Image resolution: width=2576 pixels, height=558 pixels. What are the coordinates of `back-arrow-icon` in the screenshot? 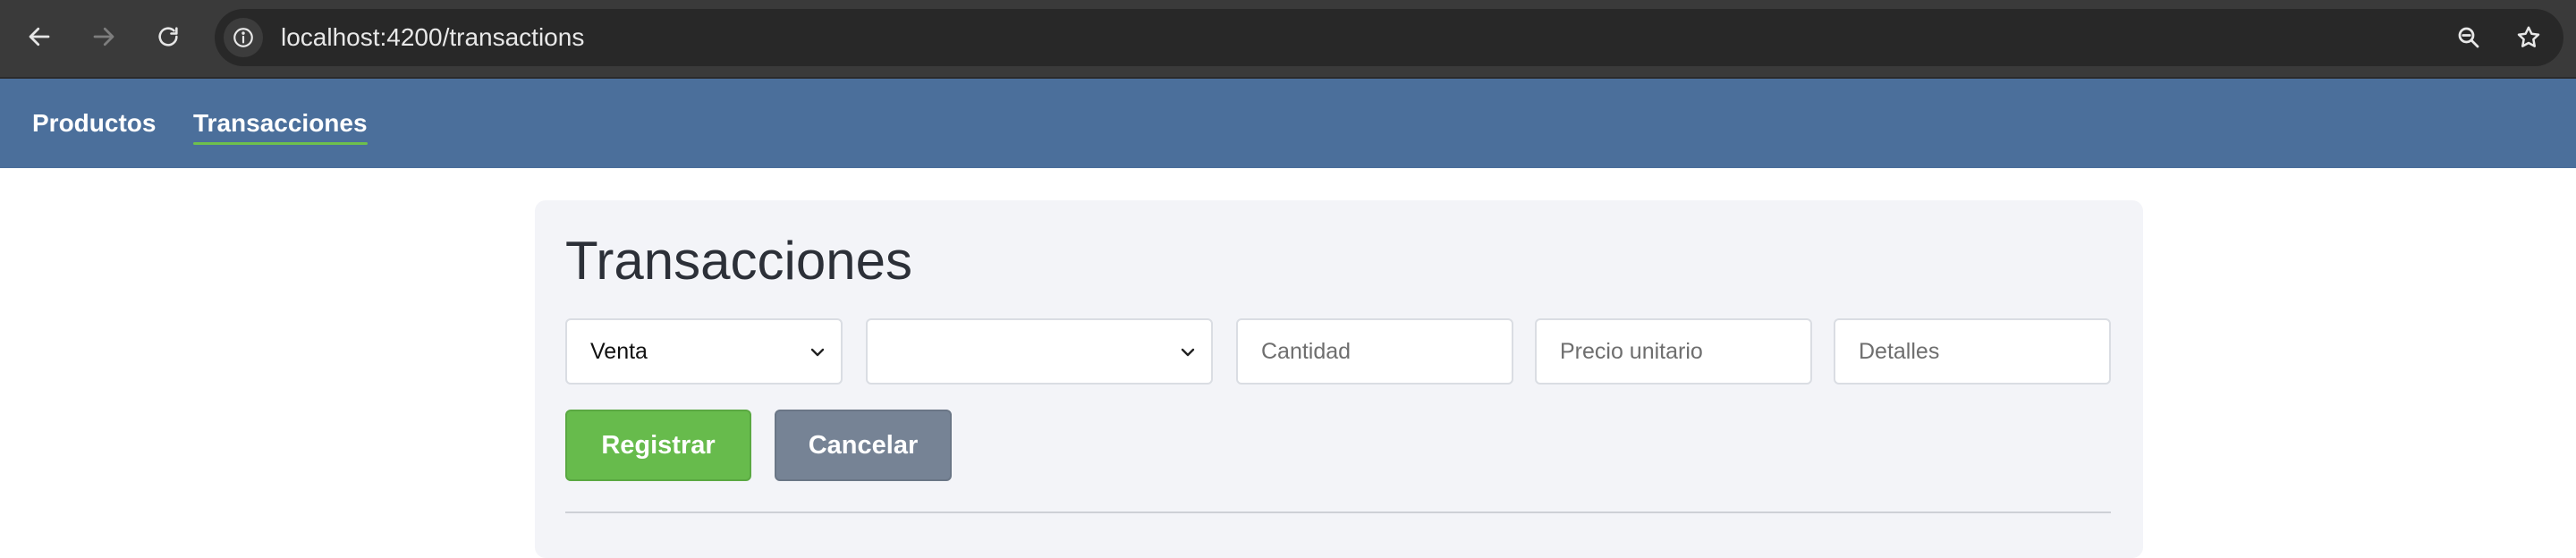 It's located at (39, 36).